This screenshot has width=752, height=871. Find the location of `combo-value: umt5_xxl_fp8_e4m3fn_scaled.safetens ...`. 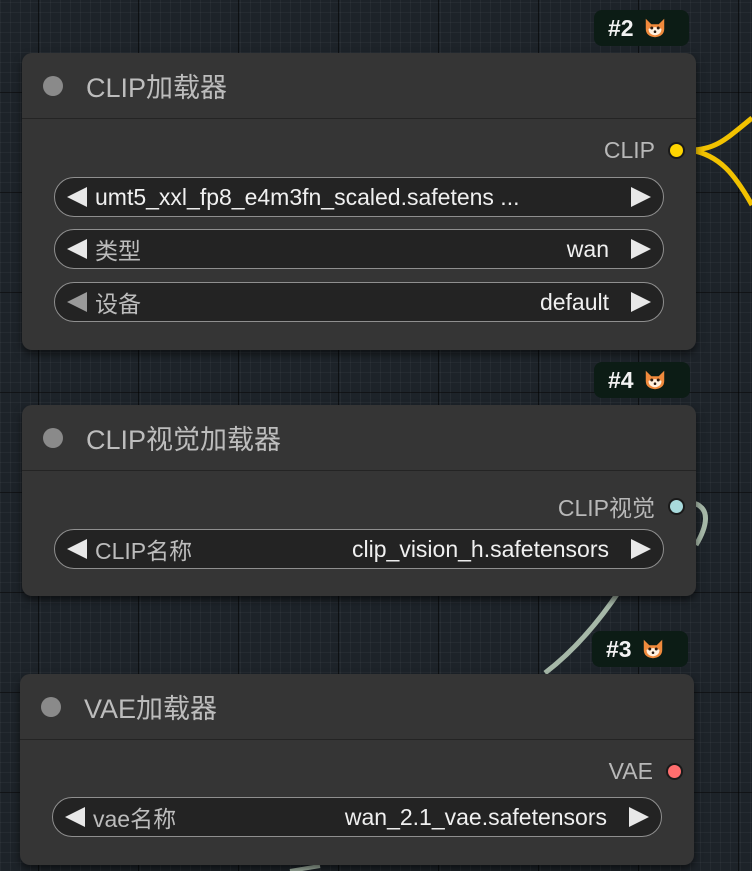

combo-value: umt5_xxl_fp8_e4m3fn_scaled.safetens ... is located at coordinates (307, 196).